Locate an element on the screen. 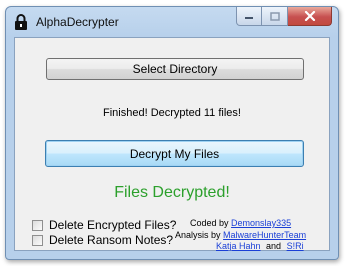 The image size is (346, 266). delete-encrypted-label: Delete Encrypted Files? is located at coordinates (113, 225).